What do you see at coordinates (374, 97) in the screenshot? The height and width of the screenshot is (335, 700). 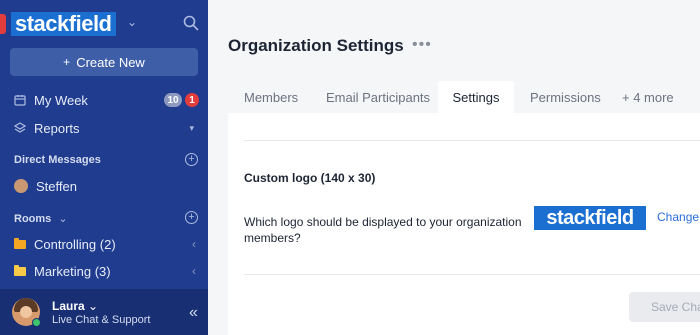 I see `tab-email-participants: Email Participants` at bounding box center [374, 97].